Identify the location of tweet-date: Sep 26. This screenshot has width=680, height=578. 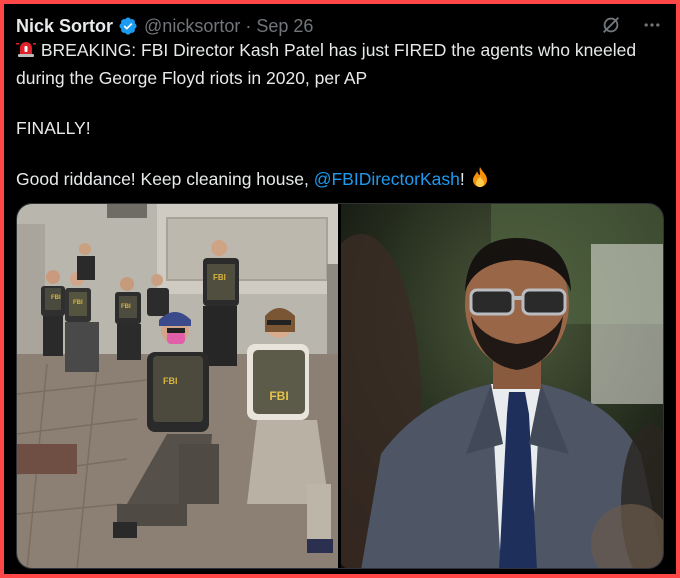
(284, 26).